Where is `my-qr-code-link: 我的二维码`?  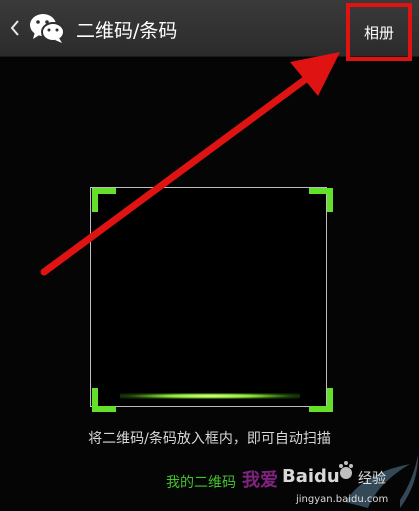 my-qr-code-link: 我的二维码 is located at coordinates (201, 482).